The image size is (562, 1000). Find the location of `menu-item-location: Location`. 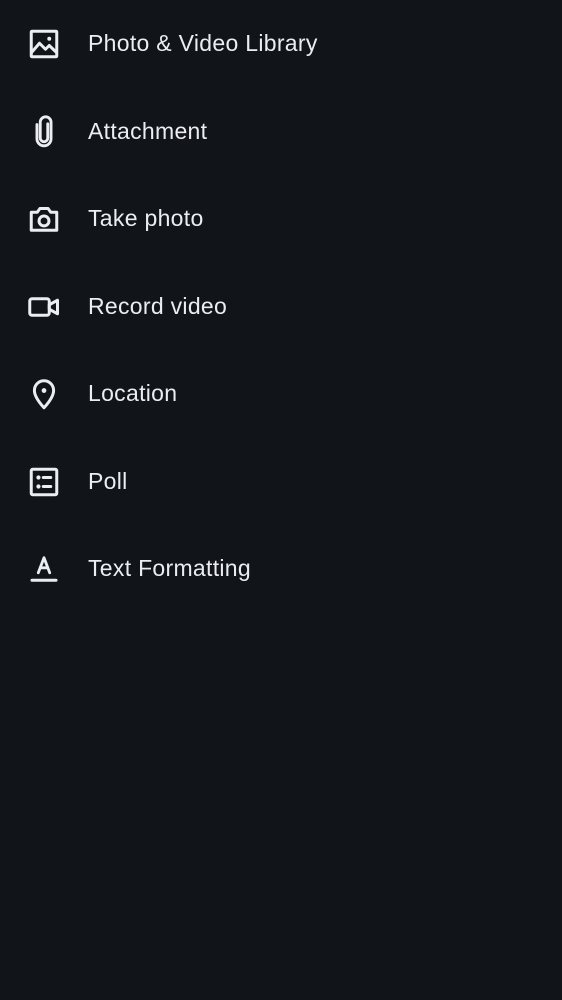

menu-item-location: Location is located at coordinates (281, 393).